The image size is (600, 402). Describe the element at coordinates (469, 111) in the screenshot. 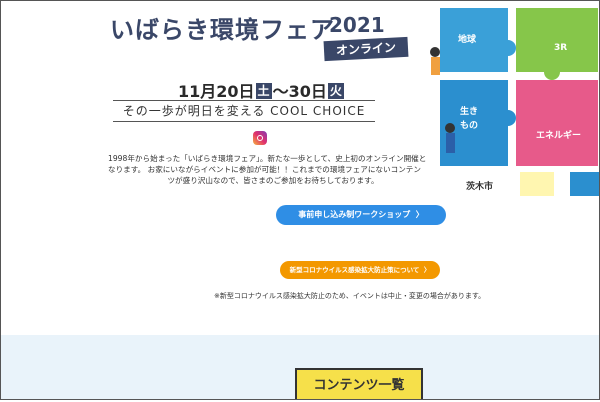

I see `puzzle-label-living-1: 生き` at that location.